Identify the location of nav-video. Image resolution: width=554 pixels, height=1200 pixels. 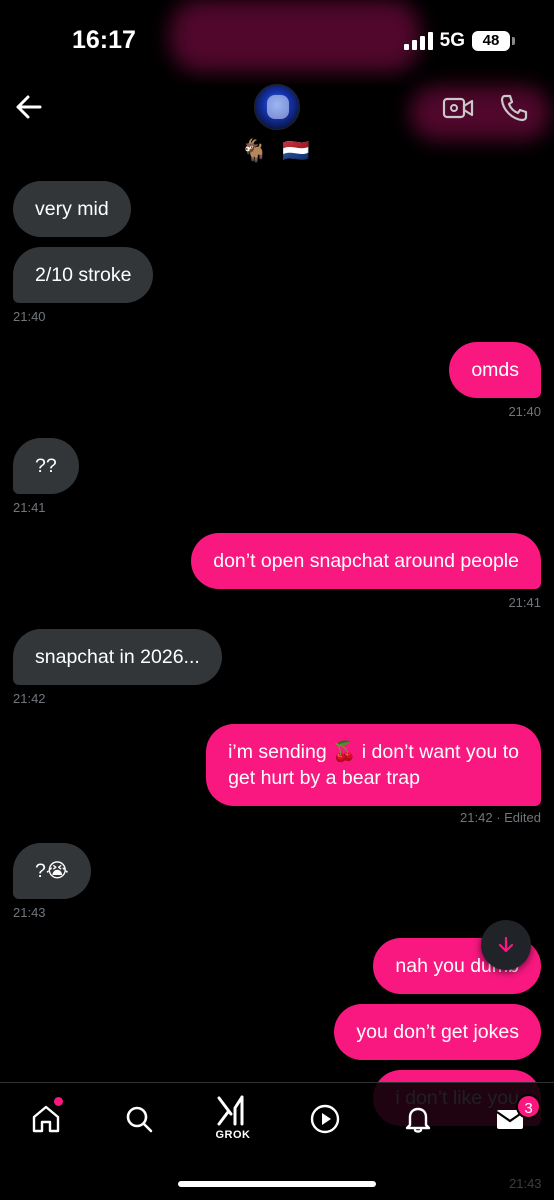
(325, 1119).